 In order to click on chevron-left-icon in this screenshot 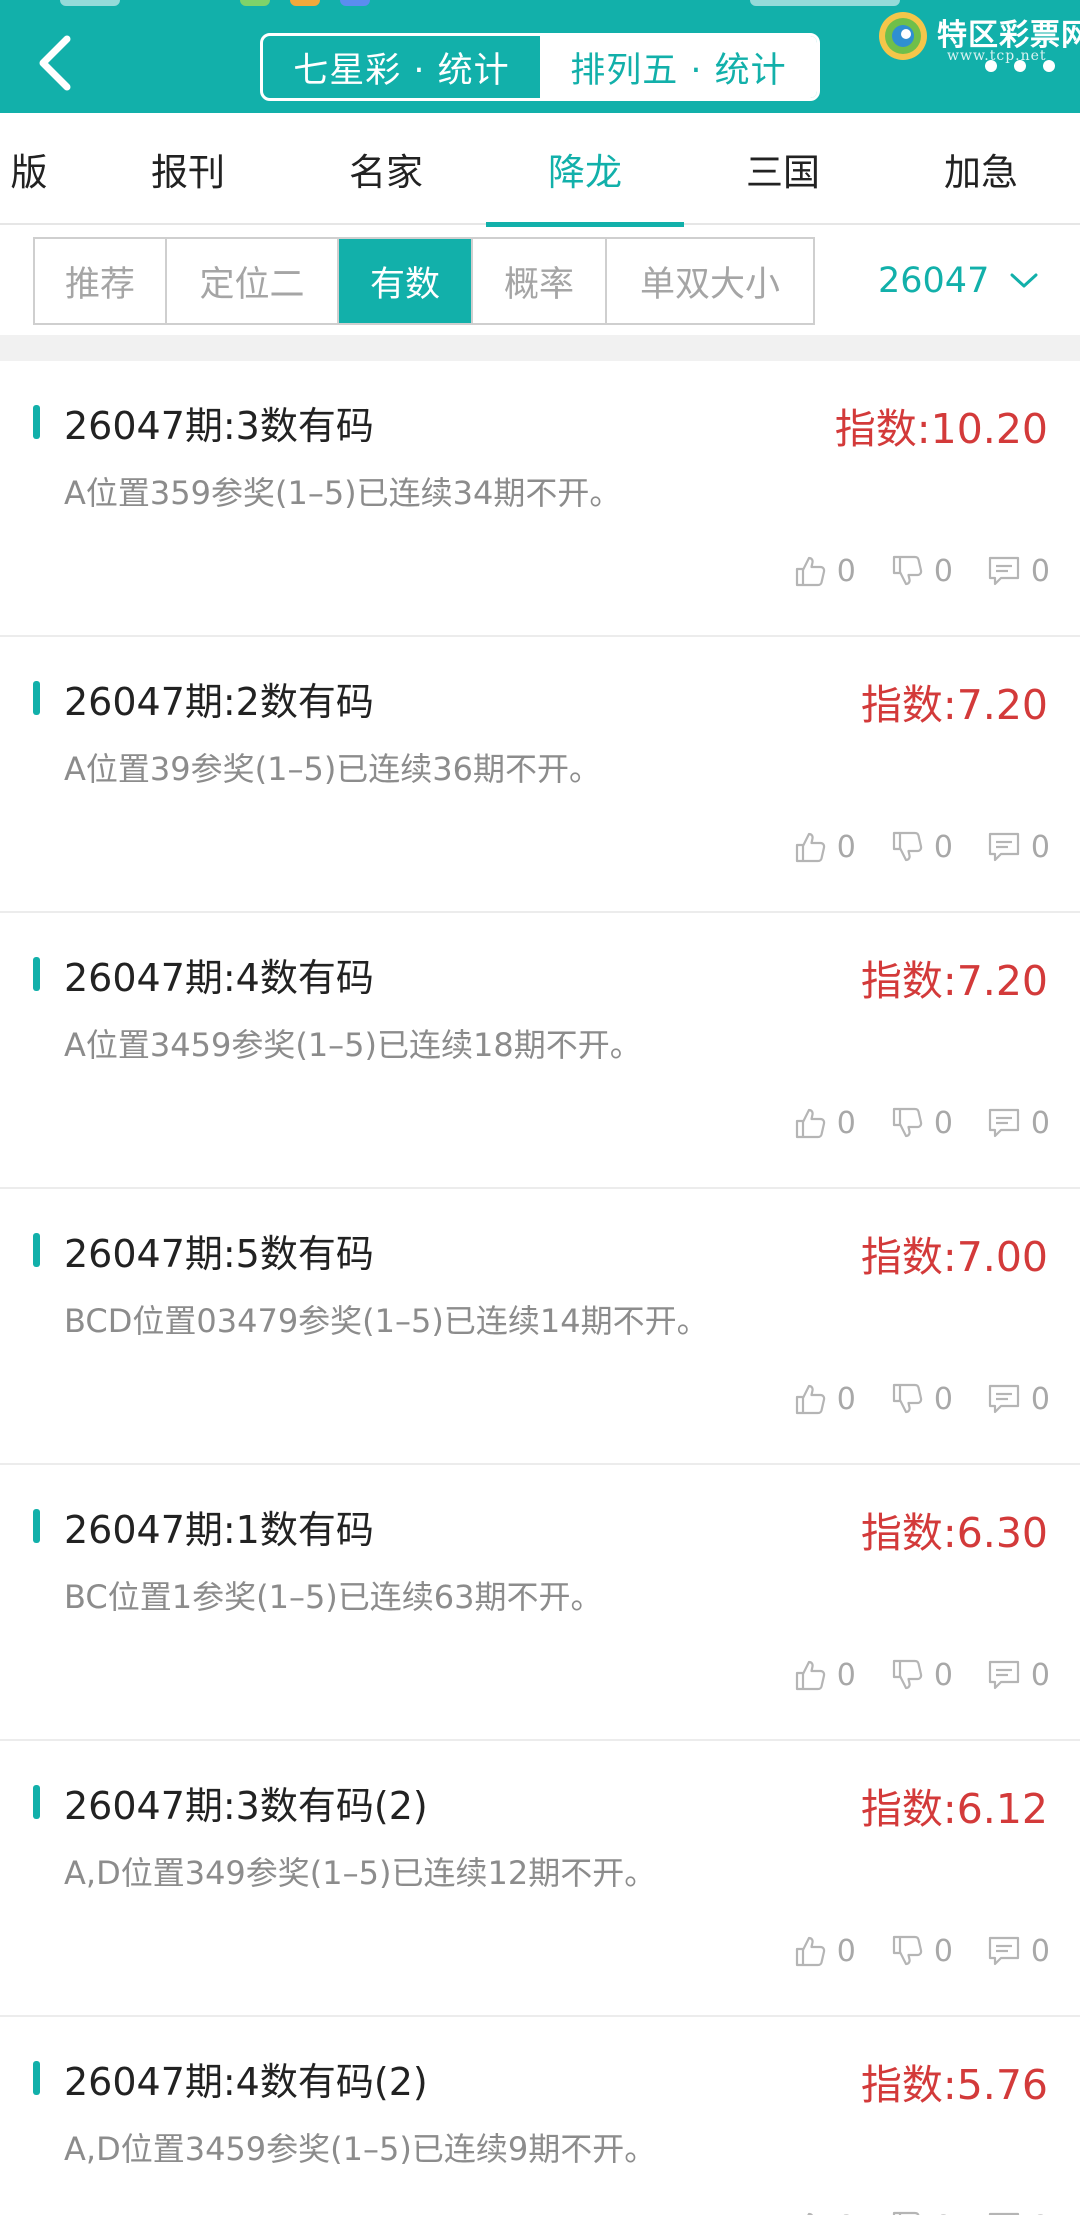, I will do `click(55, 63)`.